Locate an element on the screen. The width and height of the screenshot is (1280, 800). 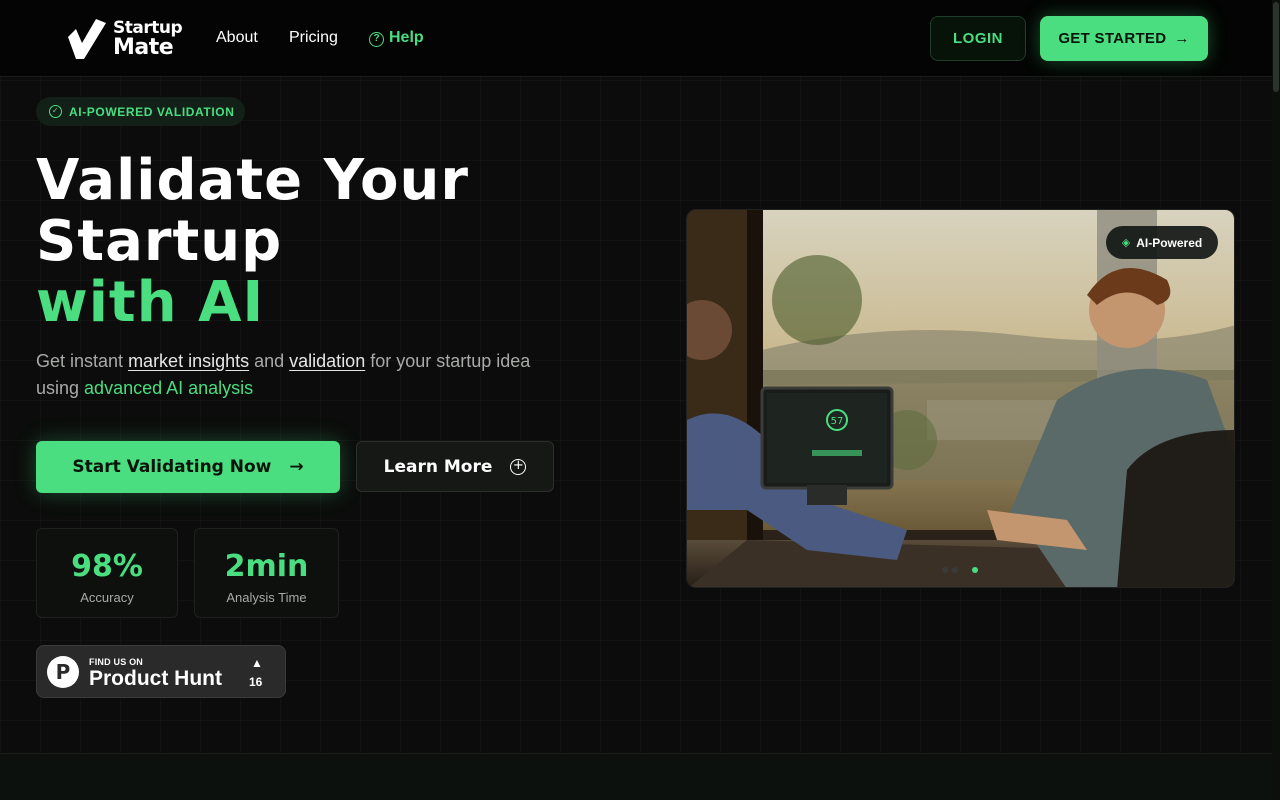
subtitle-highlight: advanced AI analysis is located at coordinates (169, 388).